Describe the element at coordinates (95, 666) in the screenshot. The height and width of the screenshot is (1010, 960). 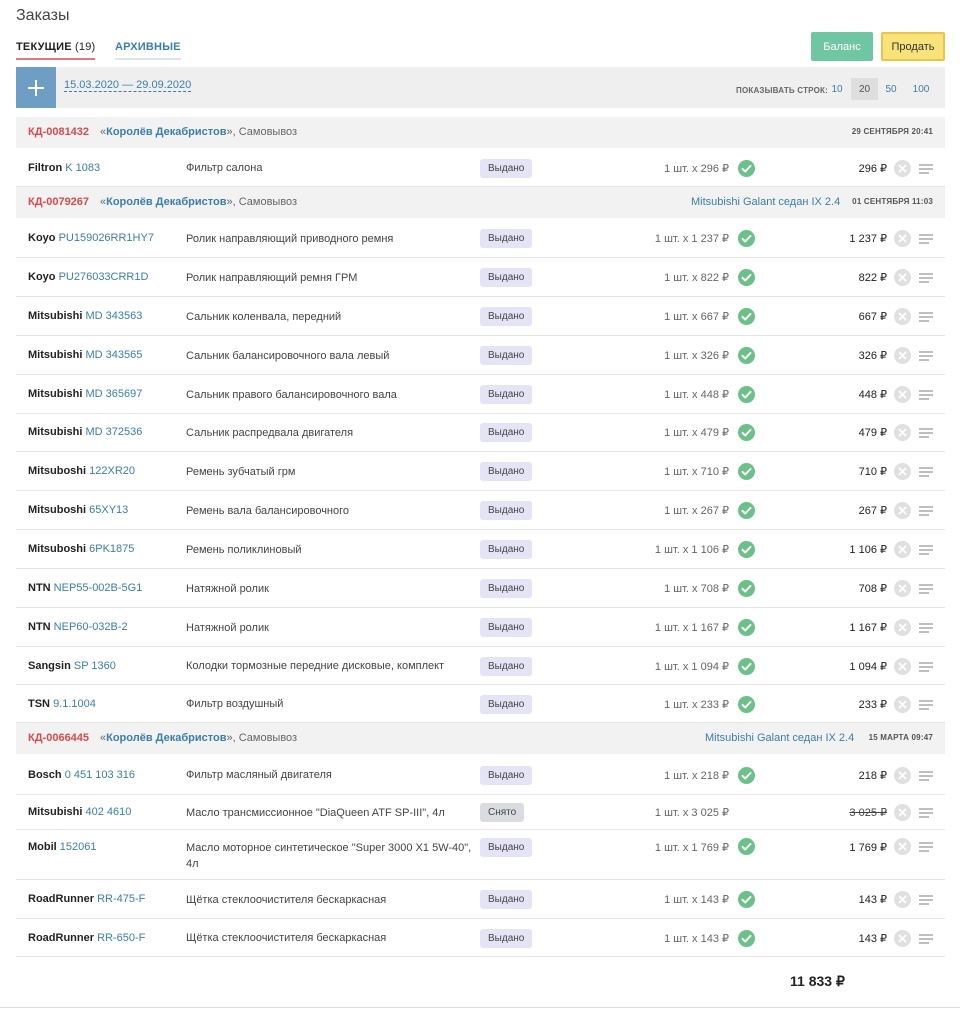
I see `article-link: SP 1360` at that location.